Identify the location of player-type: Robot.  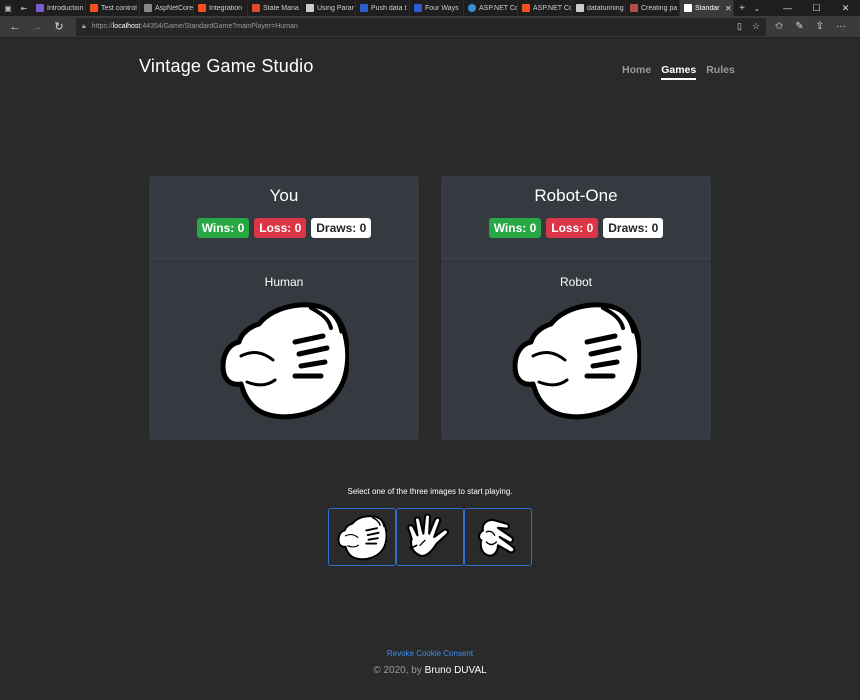
(576, 282).